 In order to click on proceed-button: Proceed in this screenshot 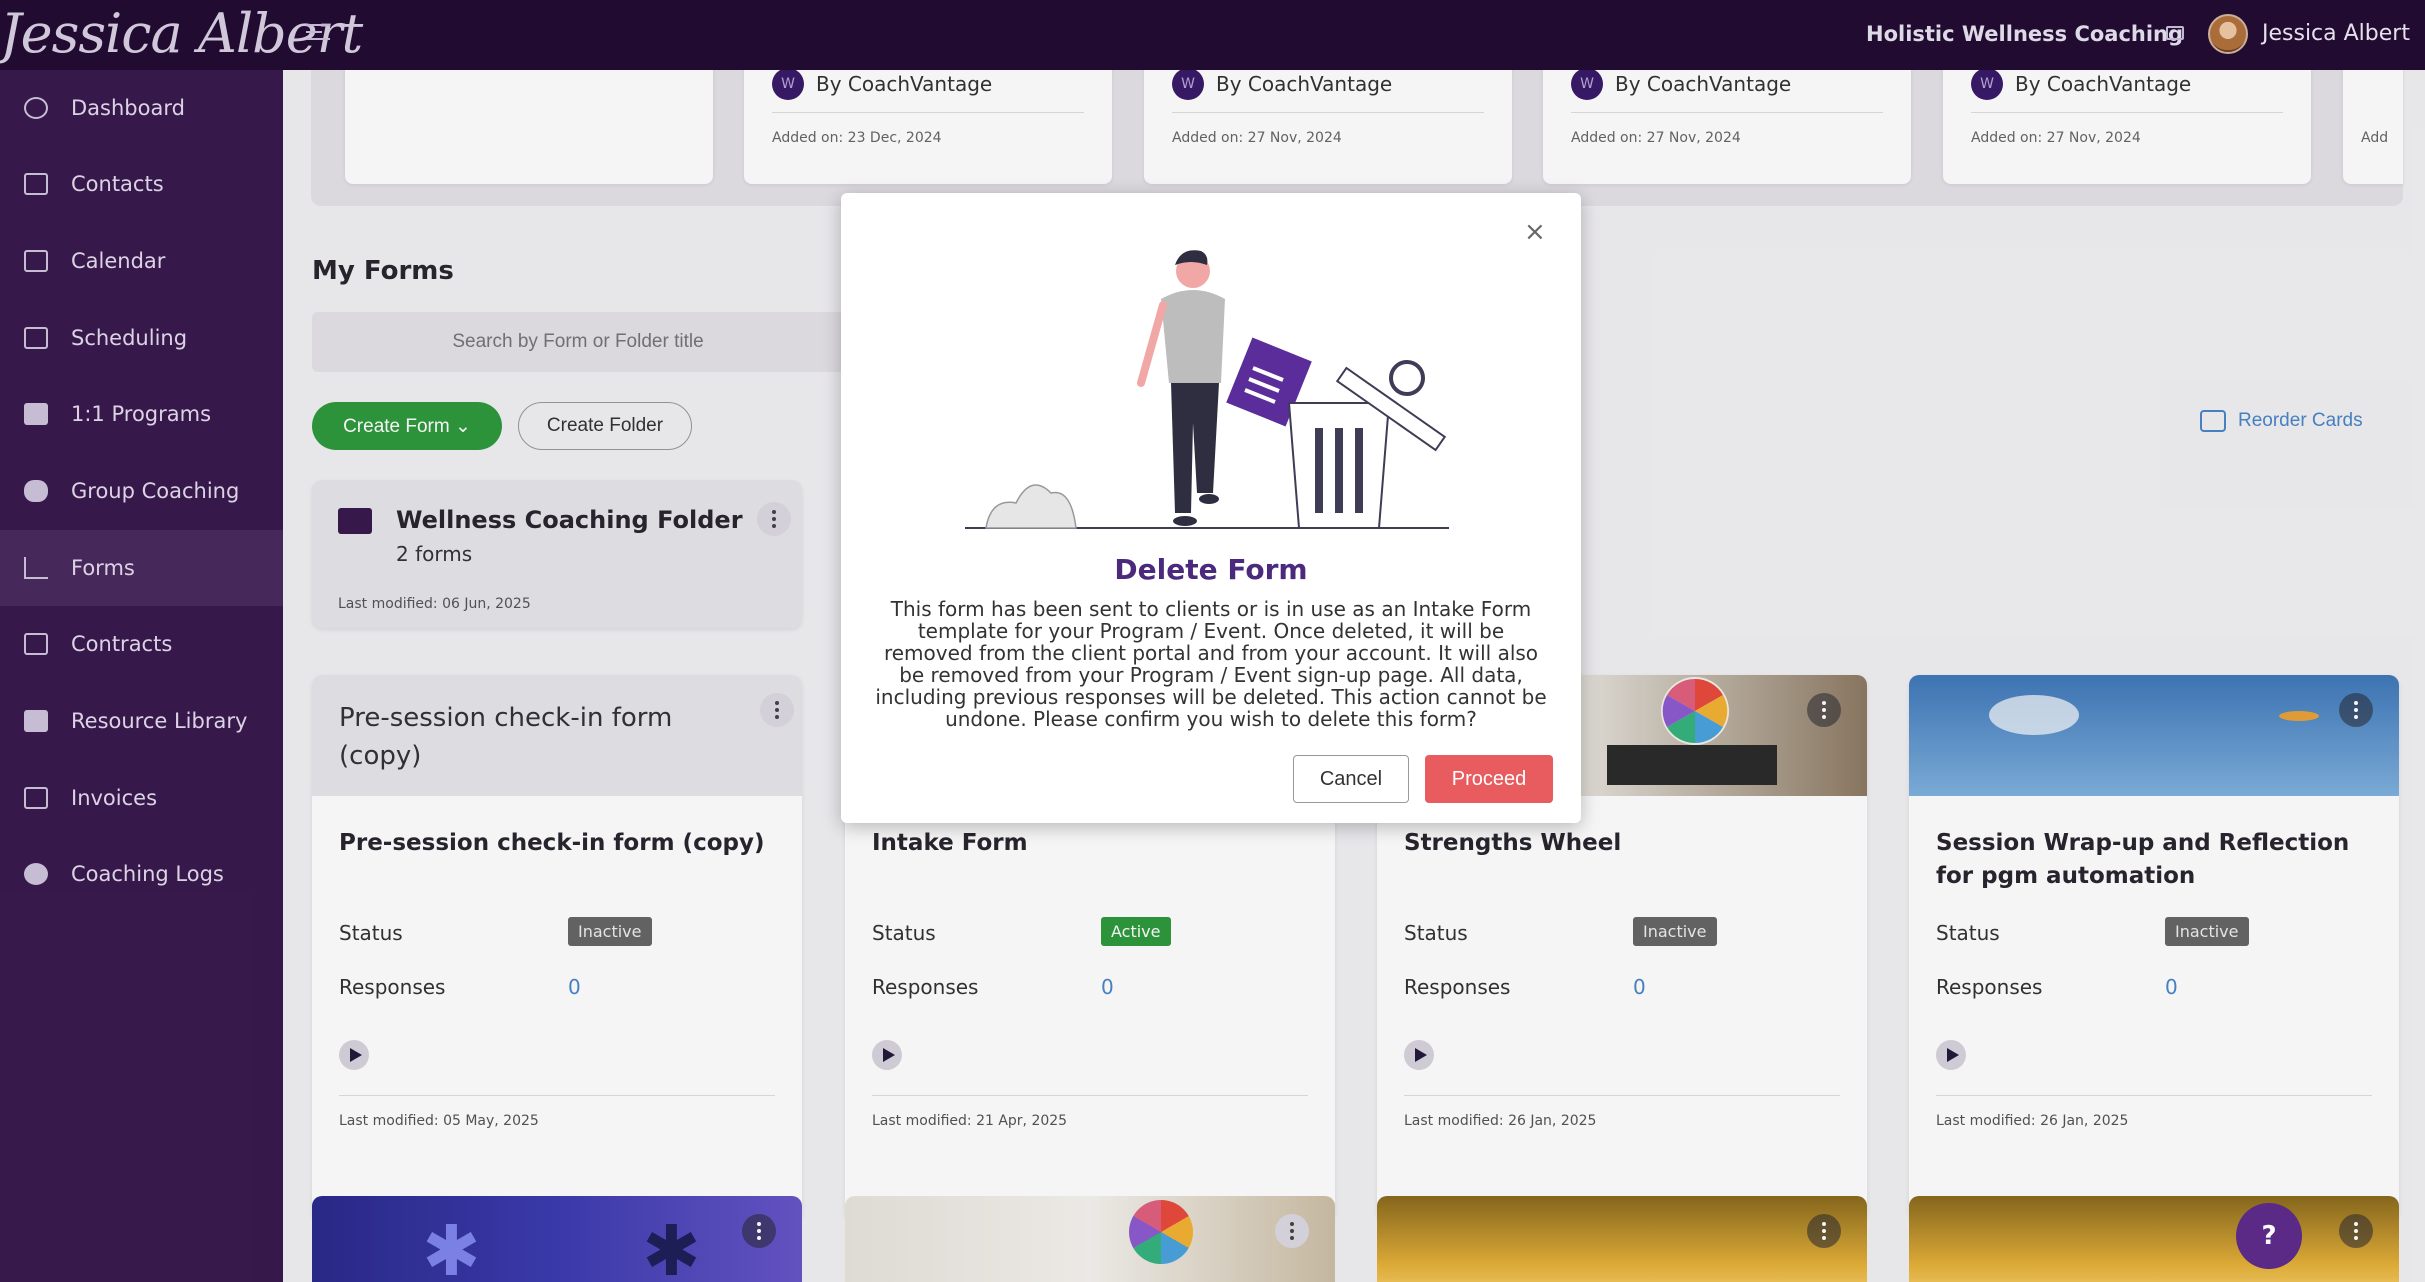, I will do `click(1489, 779)`.